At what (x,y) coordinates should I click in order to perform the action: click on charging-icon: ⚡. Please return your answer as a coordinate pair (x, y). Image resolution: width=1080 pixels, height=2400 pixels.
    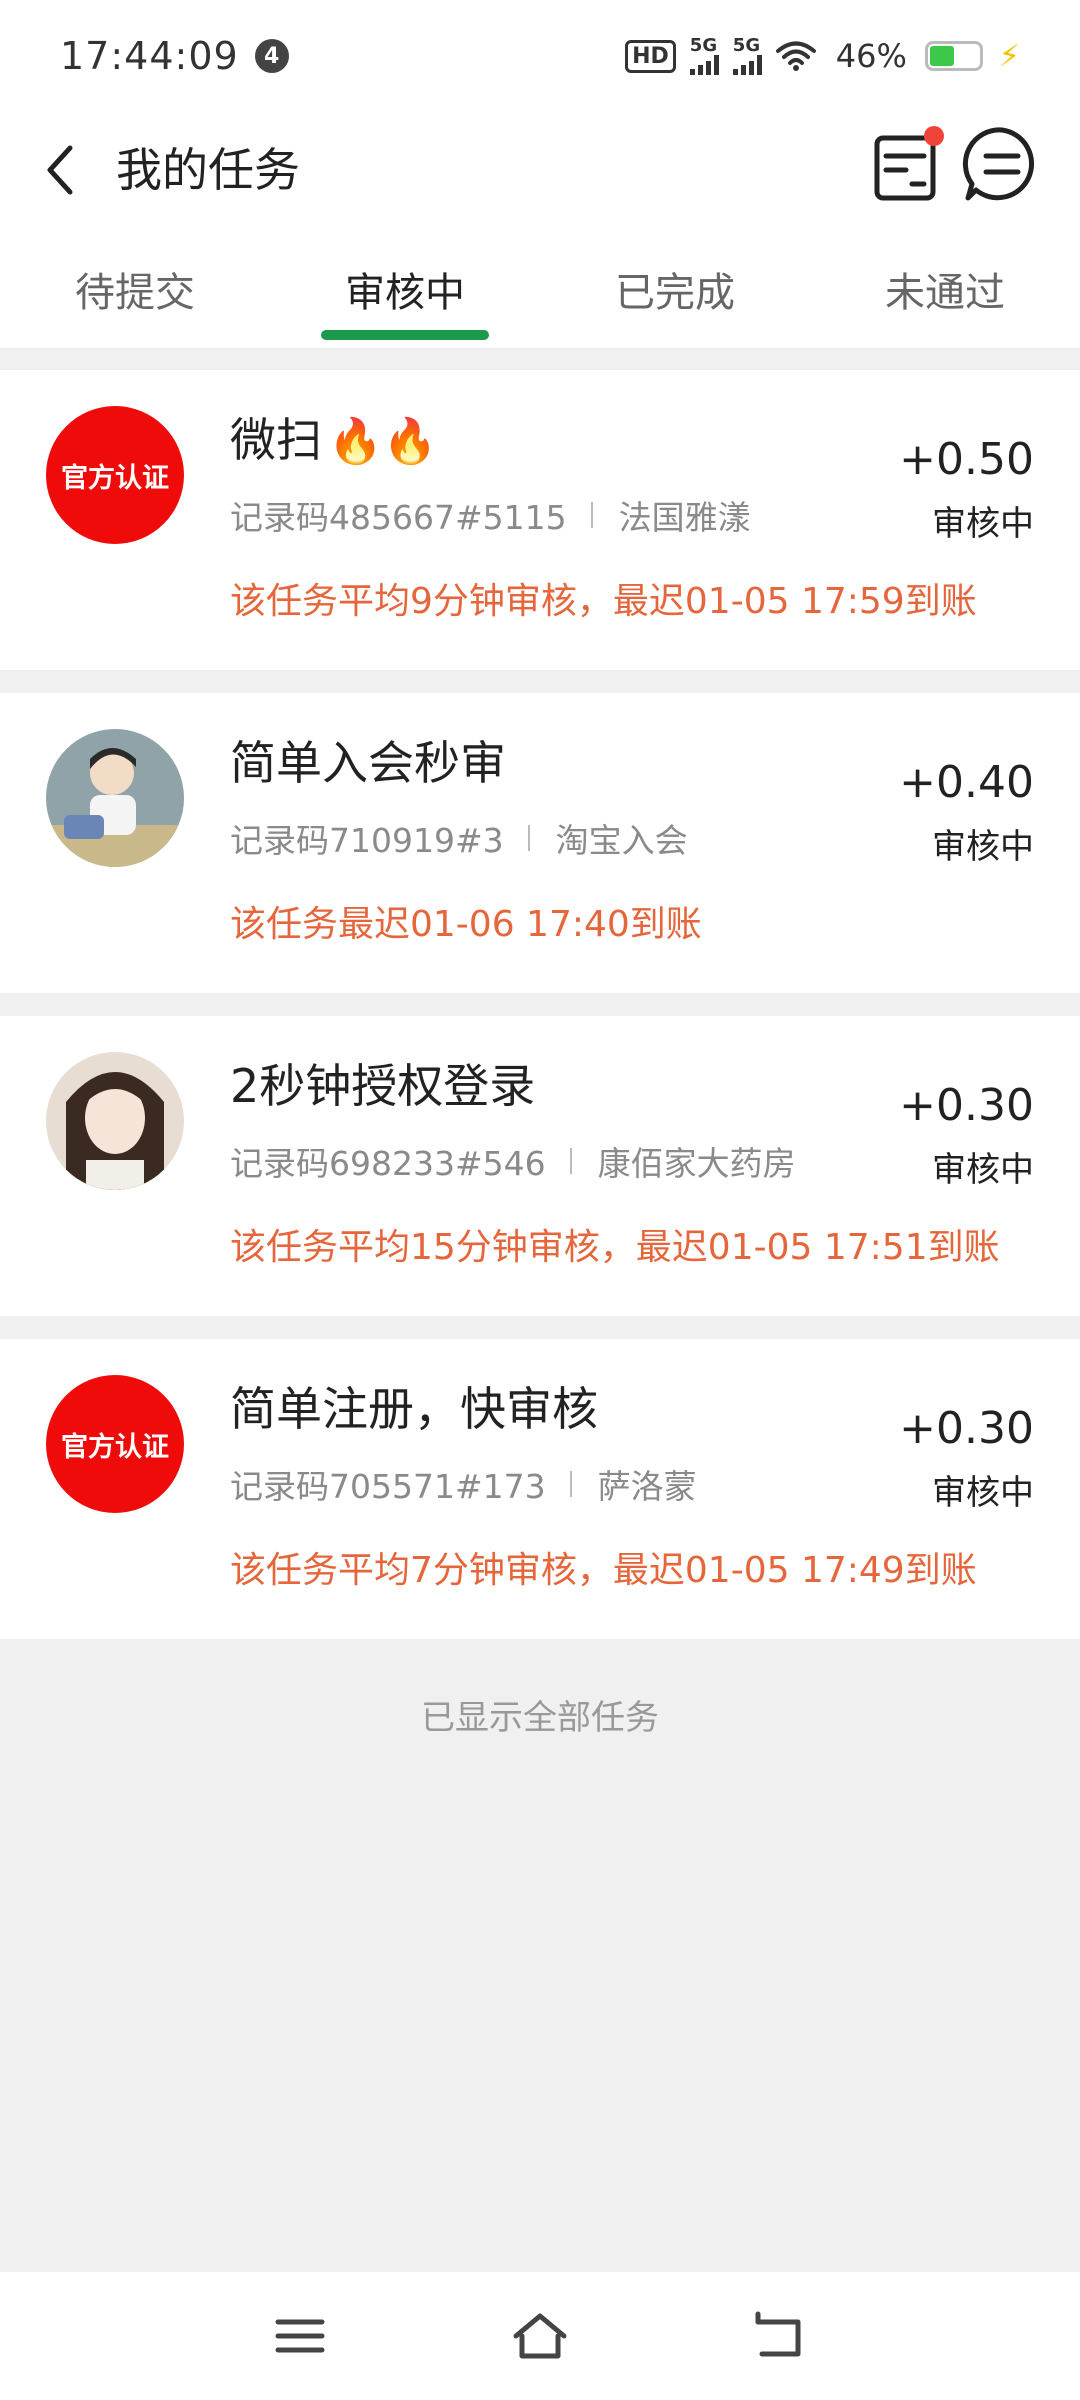
    Looking at the image, I should click on (1009, 56).